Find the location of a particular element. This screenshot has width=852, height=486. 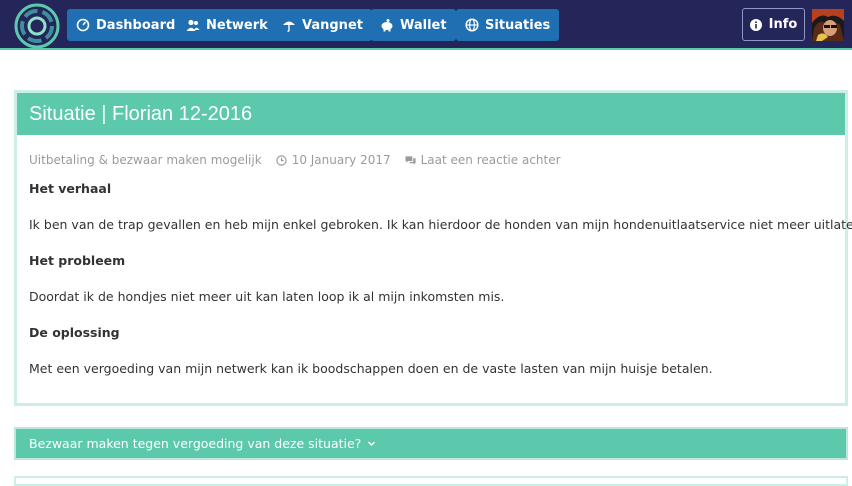

nav-vangnet-button: Vangnet is located at coordinates (322, 25).